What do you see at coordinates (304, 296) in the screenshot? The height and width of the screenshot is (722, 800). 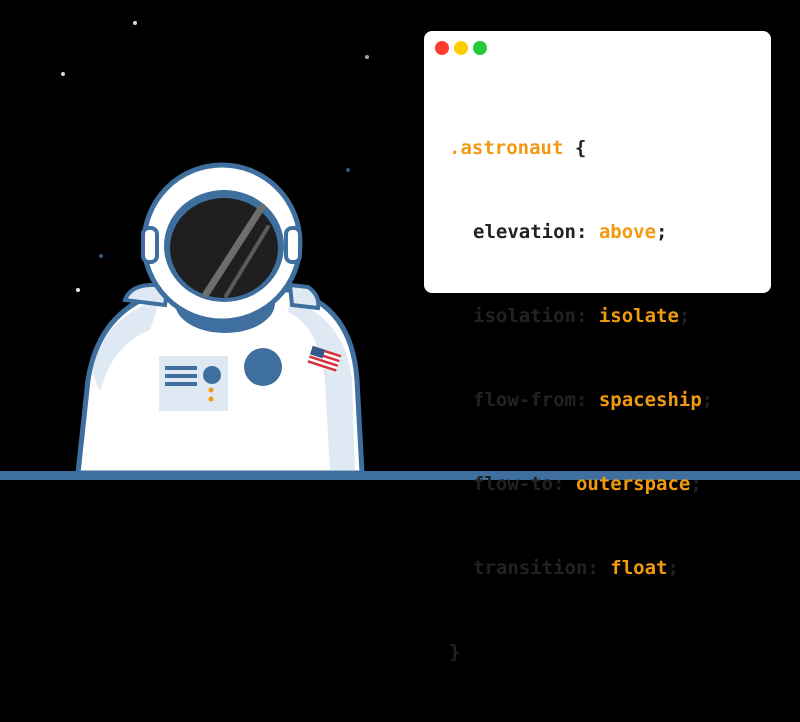 I see `backpack-right` at bounding box center [304, 296].